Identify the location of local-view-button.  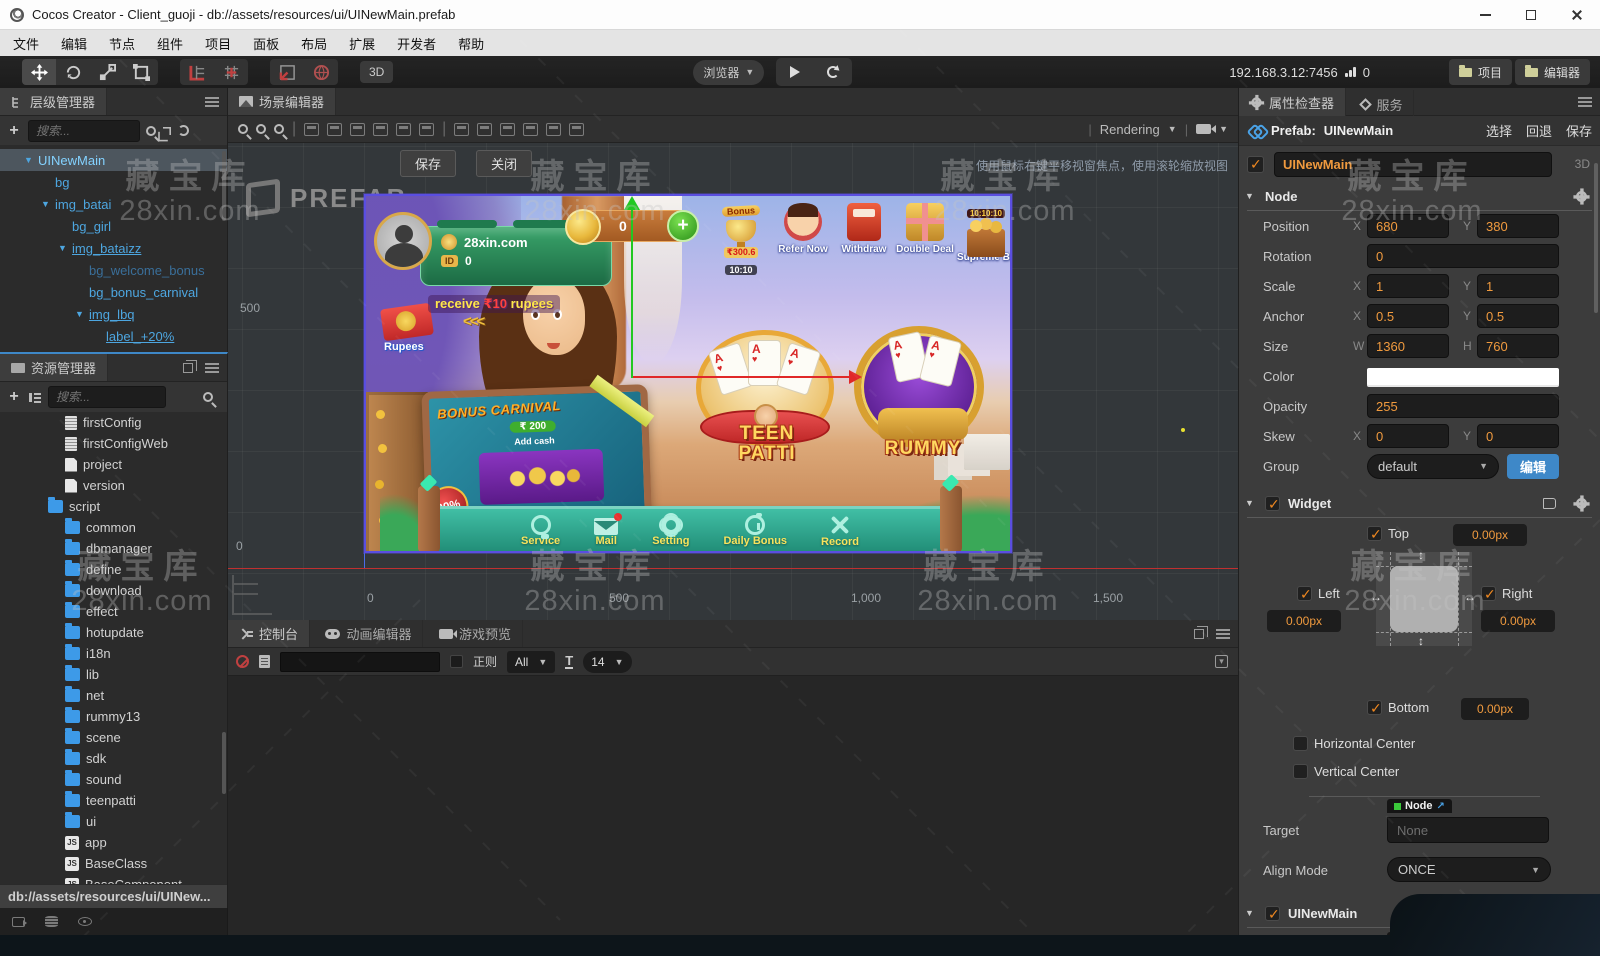
(287, 72).